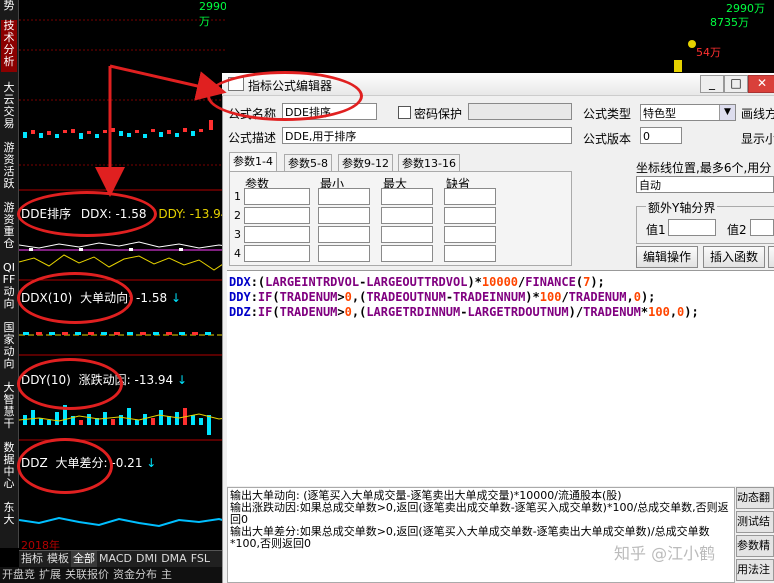  I want to click on annotation-arrows, so click(161, 130).